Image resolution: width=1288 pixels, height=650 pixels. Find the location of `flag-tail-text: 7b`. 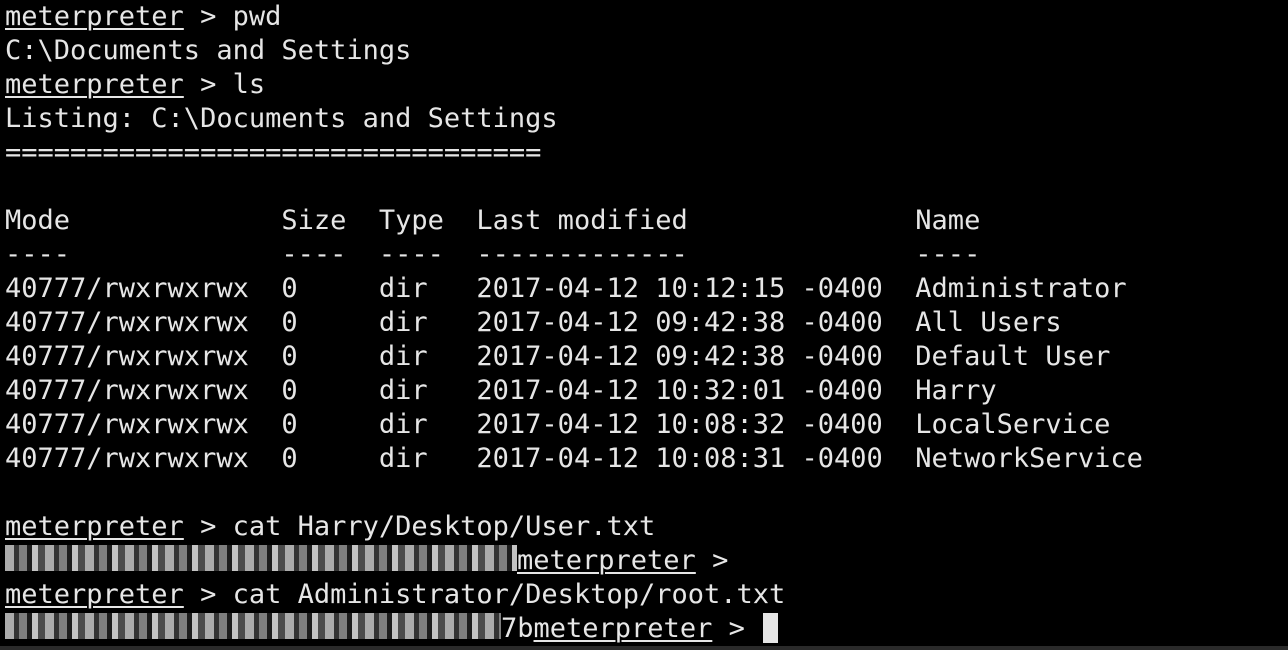

flag-tail-text: 7b is located at coordinates (517, 628).